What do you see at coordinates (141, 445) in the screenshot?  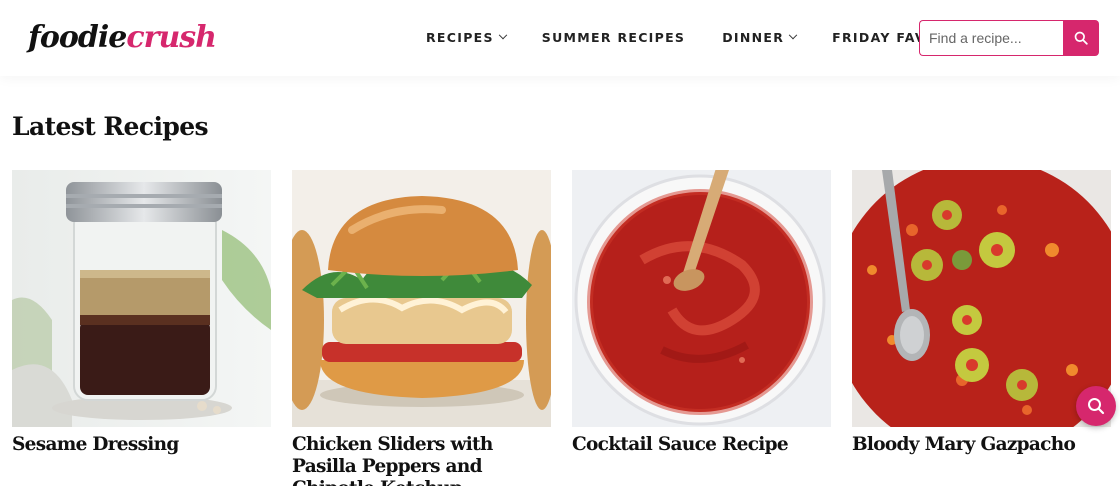 I see `recipe-title: Sesame Dressing` at bounding box center [141, 445].